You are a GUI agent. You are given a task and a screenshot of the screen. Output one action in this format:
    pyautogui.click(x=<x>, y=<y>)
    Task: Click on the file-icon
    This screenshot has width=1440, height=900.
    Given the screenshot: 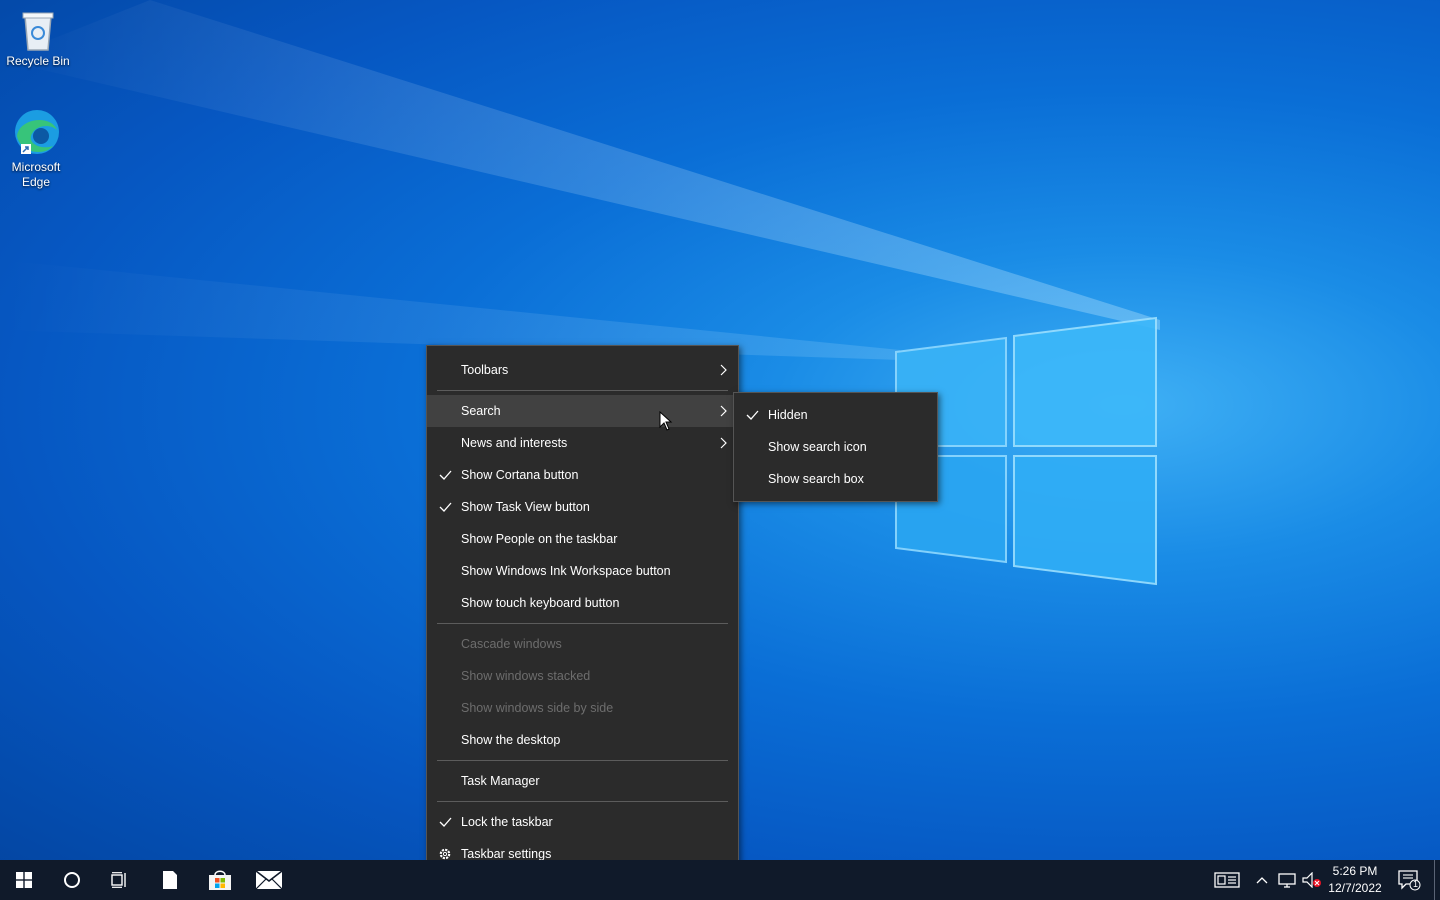 What is the action you would take?
    pyautogui.click(x=170, y=880)
    